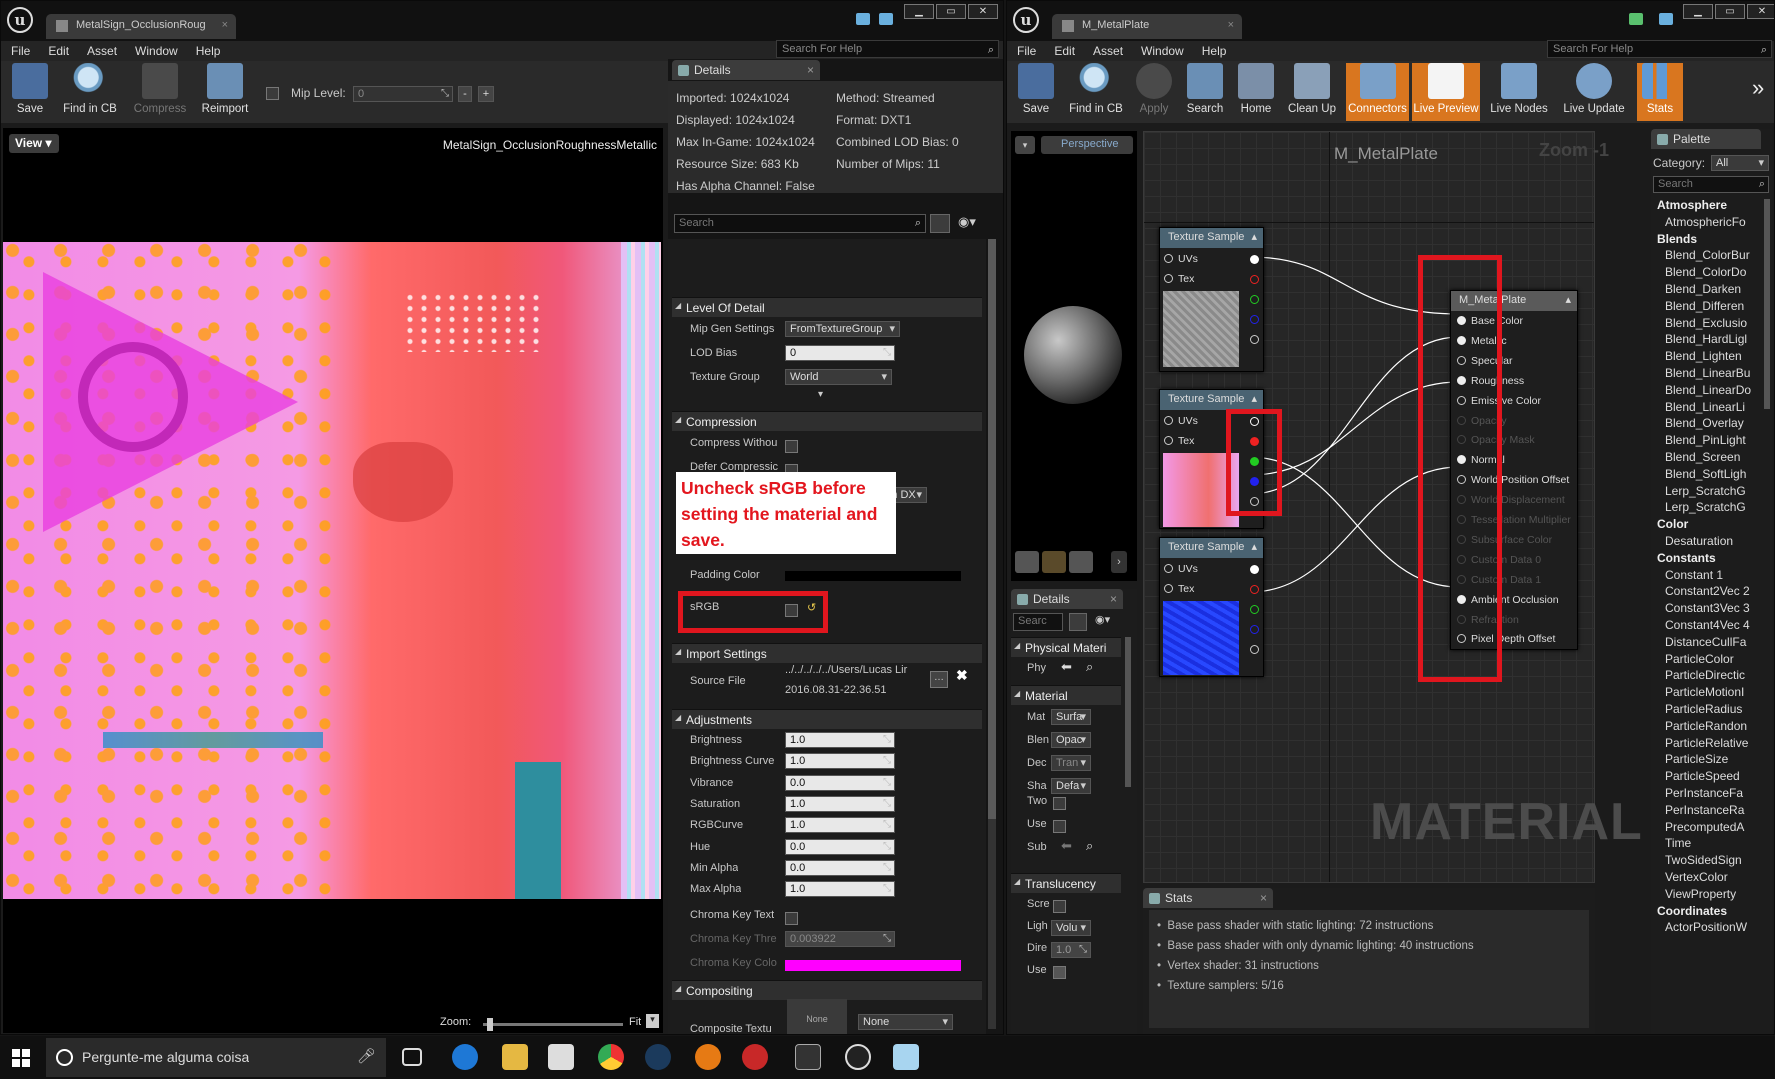  What do you see at coordinates (820, 394) in the screenshot?
I see `expand-advanced-icon: ▾` at bounding box center [820, 394].